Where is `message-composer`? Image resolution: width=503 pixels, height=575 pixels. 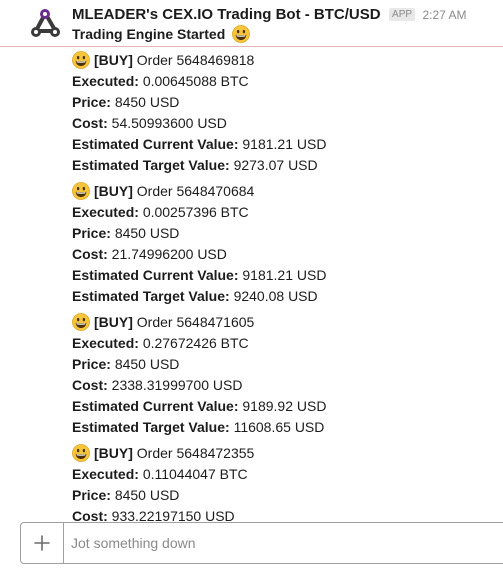 message-composer is located at coordinates (261, 543).